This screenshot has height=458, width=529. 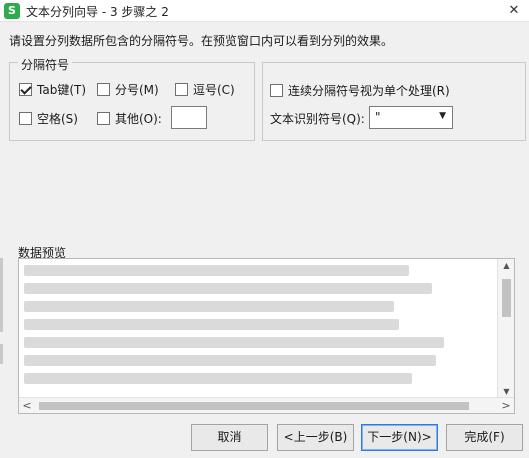 What do you see at coordinates (57, 119) in the screenshot?
I see `space-checkbox-label: 空格(S)` at bounding box center [57, 119].